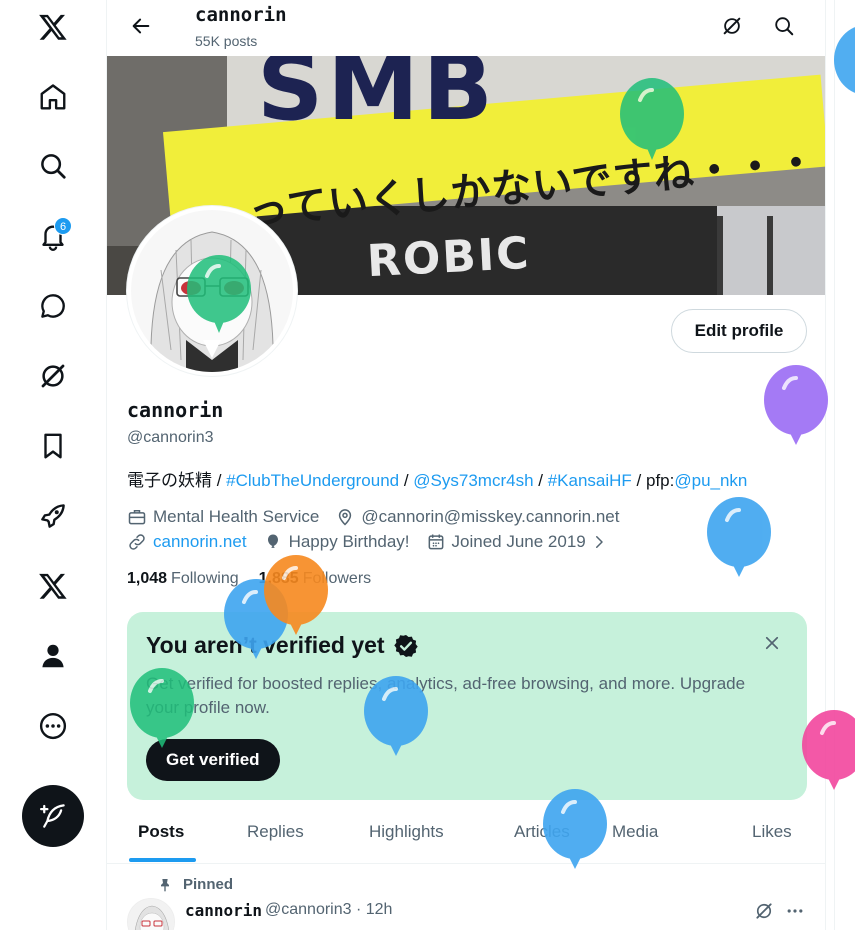 This screenshot has height=930, width=855. Describe the element at coordinates (635, 832) in the screenshot. I see `tab-media: Media` at that location.